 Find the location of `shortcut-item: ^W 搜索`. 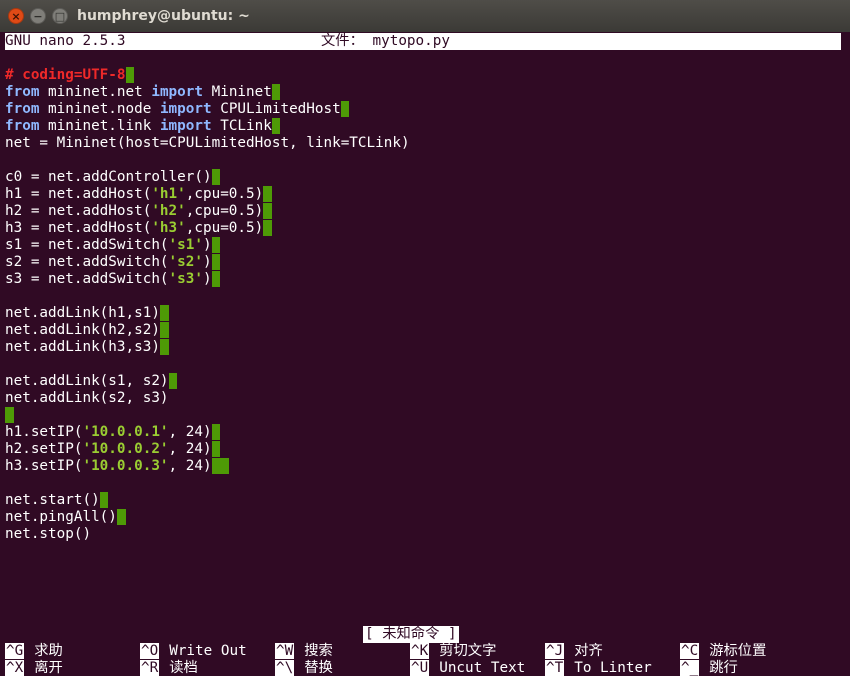

shortcut-item: ^W 搜索 is located at coordinates (304, 651).